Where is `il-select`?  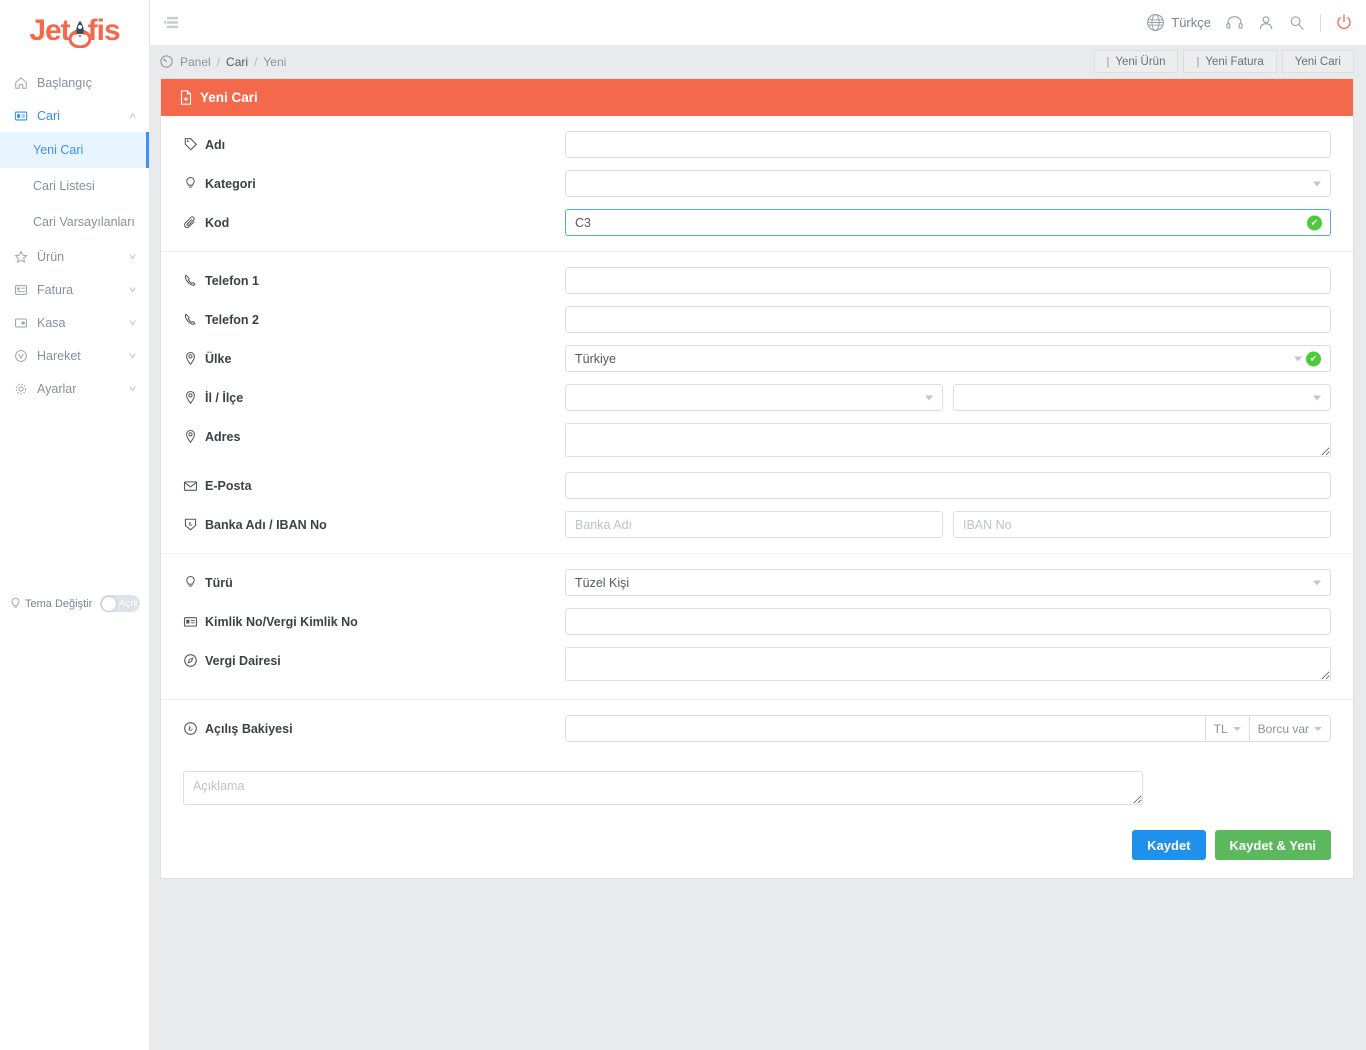 il-select is located at coordinates (754, 397).